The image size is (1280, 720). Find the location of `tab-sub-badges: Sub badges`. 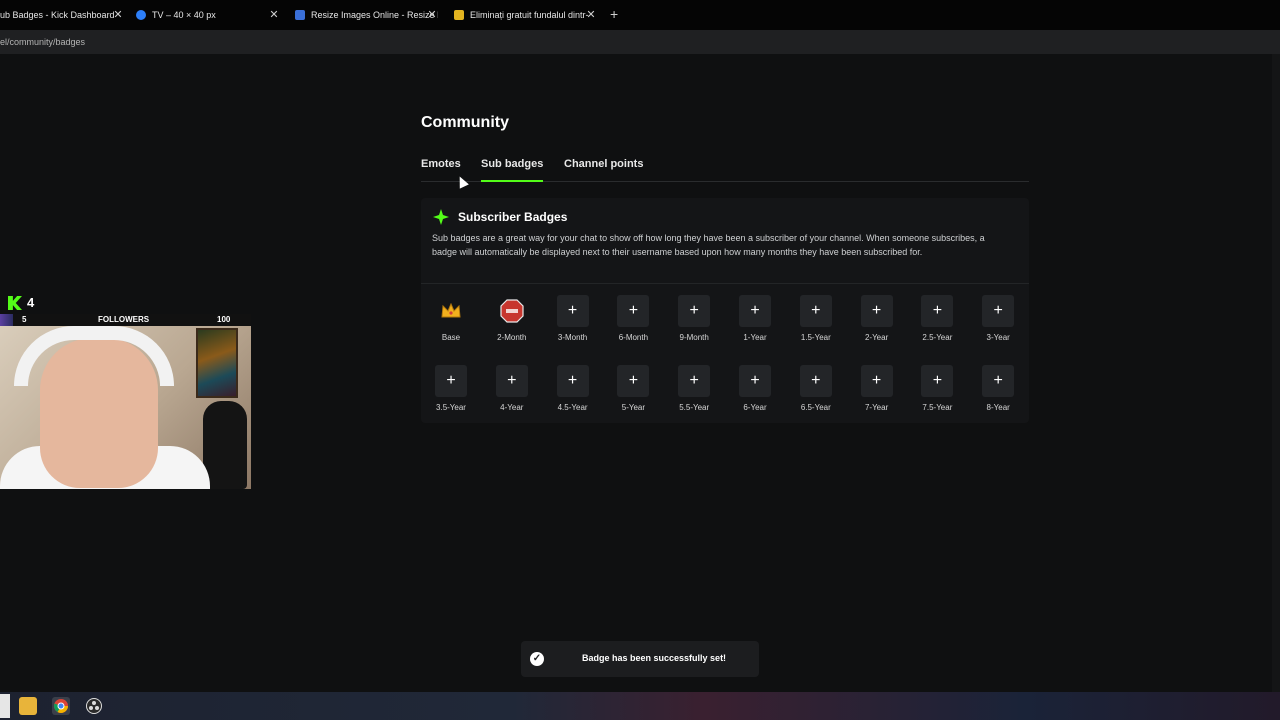

tab-sub-badges: Sub badges is located at coordinates (512, 170).